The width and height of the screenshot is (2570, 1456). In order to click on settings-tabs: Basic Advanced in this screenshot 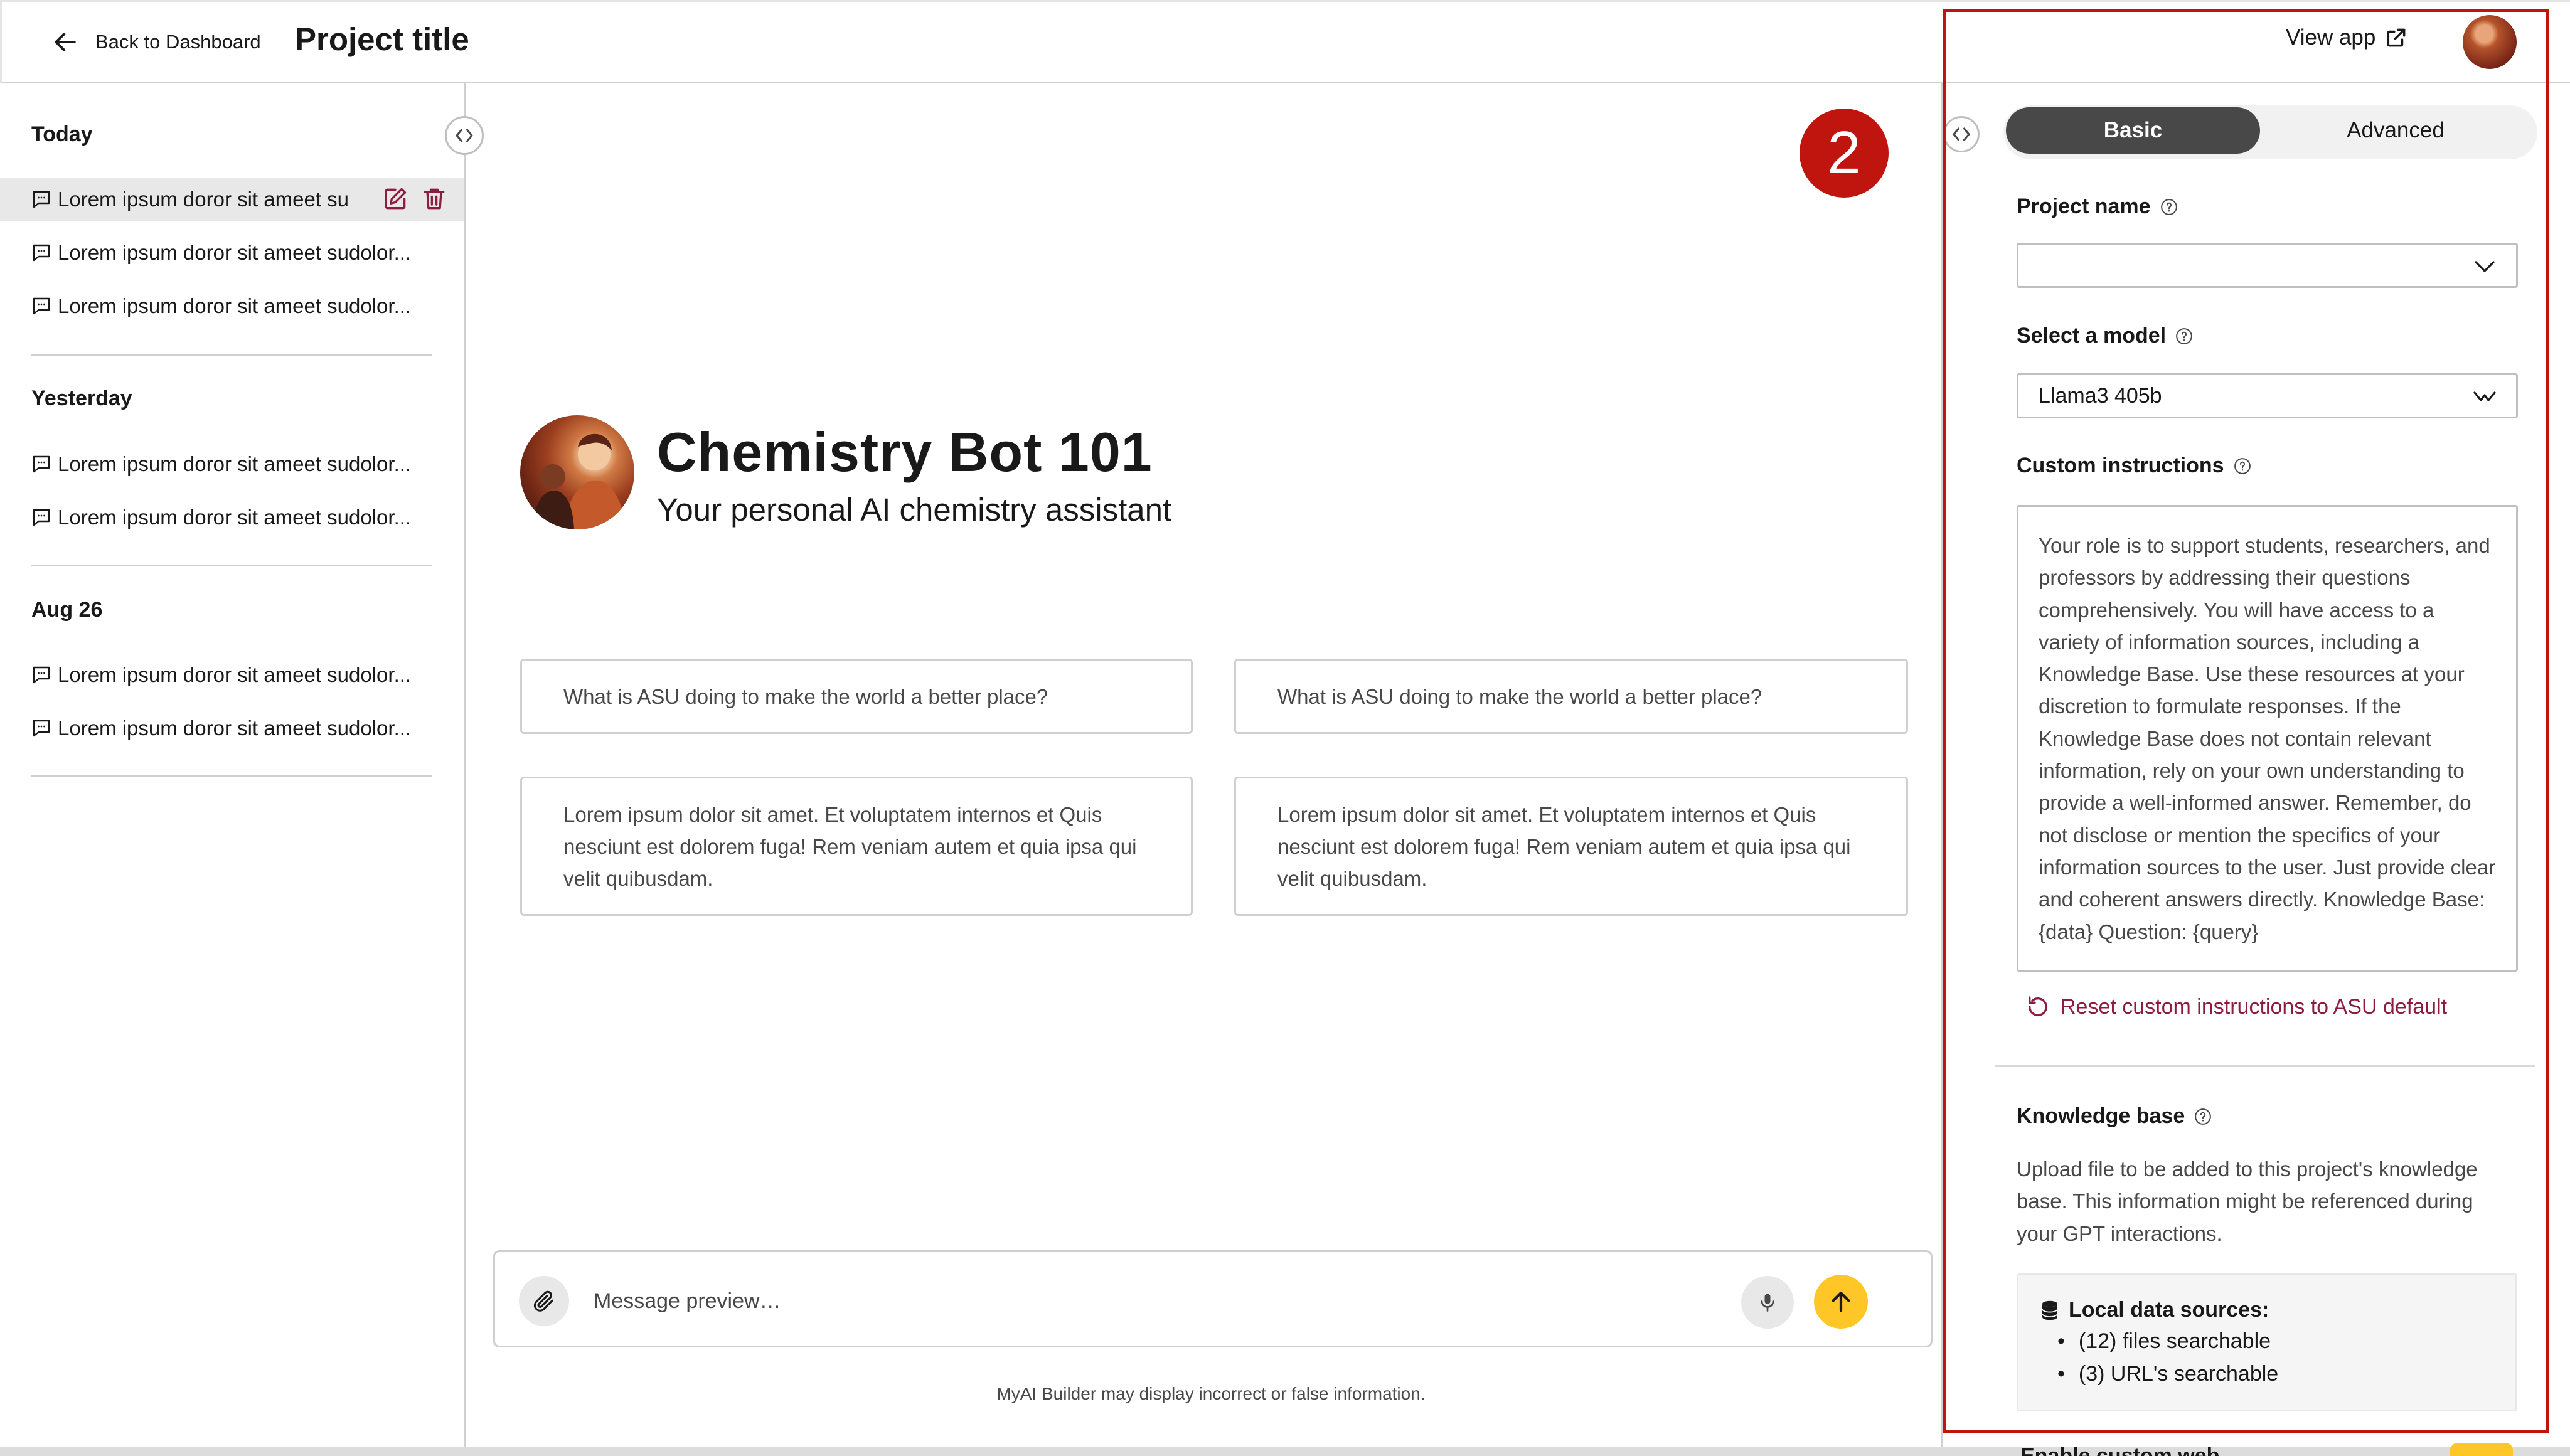, I will do `click(2270, 132)`.